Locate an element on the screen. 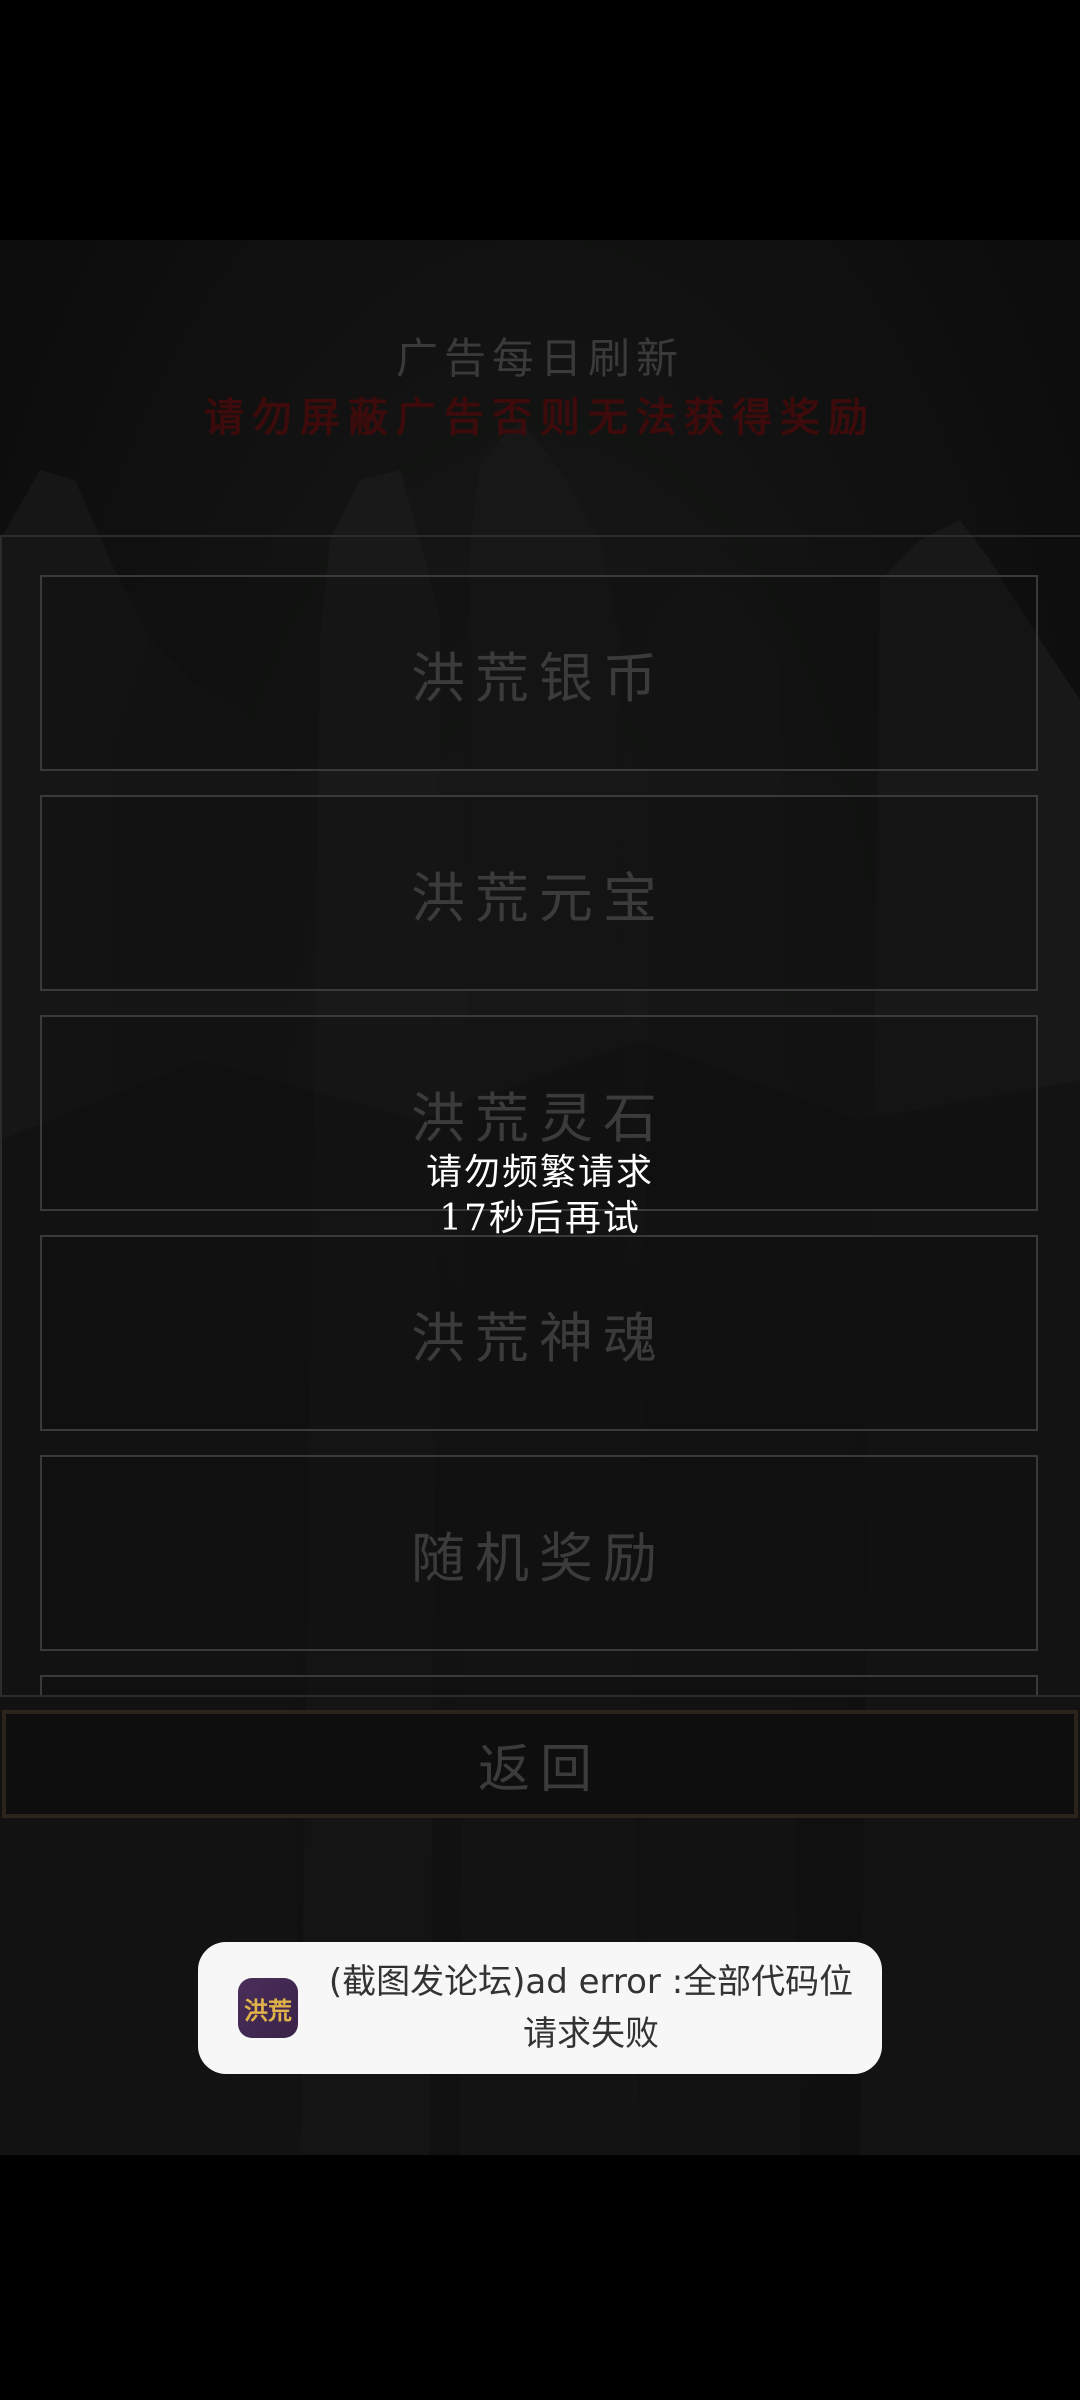  back-button: 返回 is located at coordinates (540, 1764).